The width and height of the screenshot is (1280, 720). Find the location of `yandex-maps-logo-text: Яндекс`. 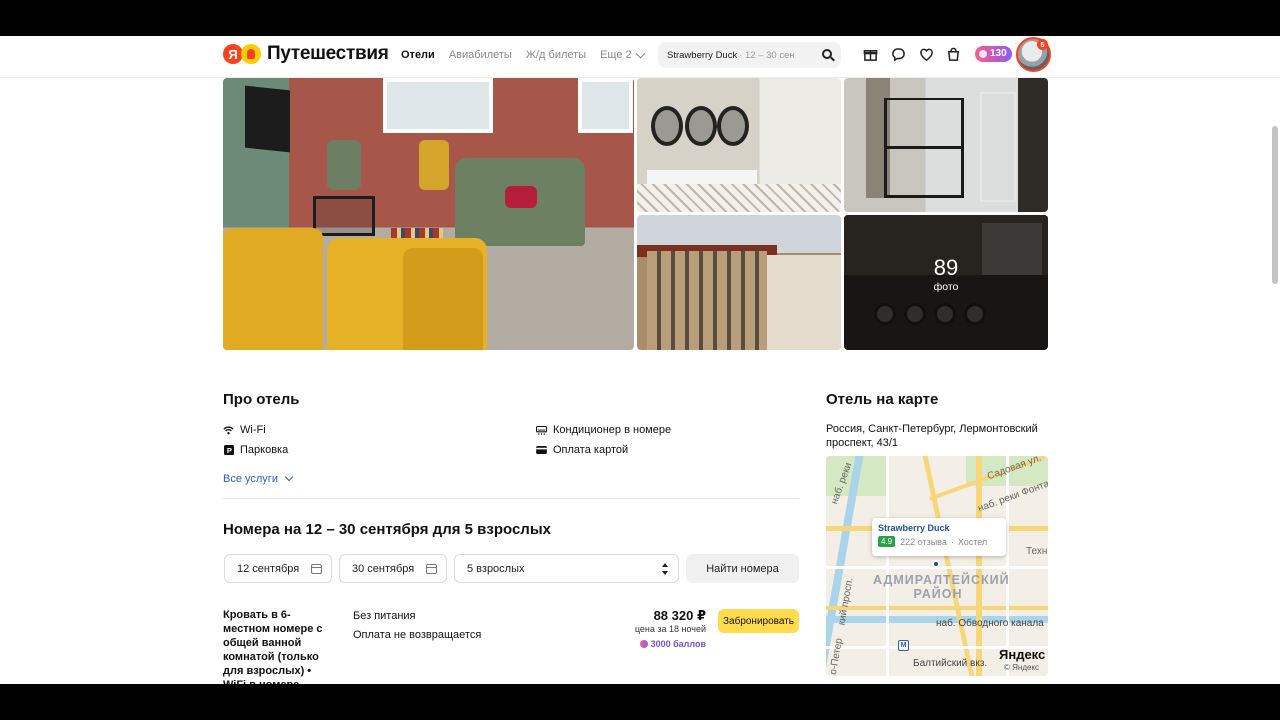

yandex-maps-logo-text: Яндекс is located at coordinates (1022, 654).